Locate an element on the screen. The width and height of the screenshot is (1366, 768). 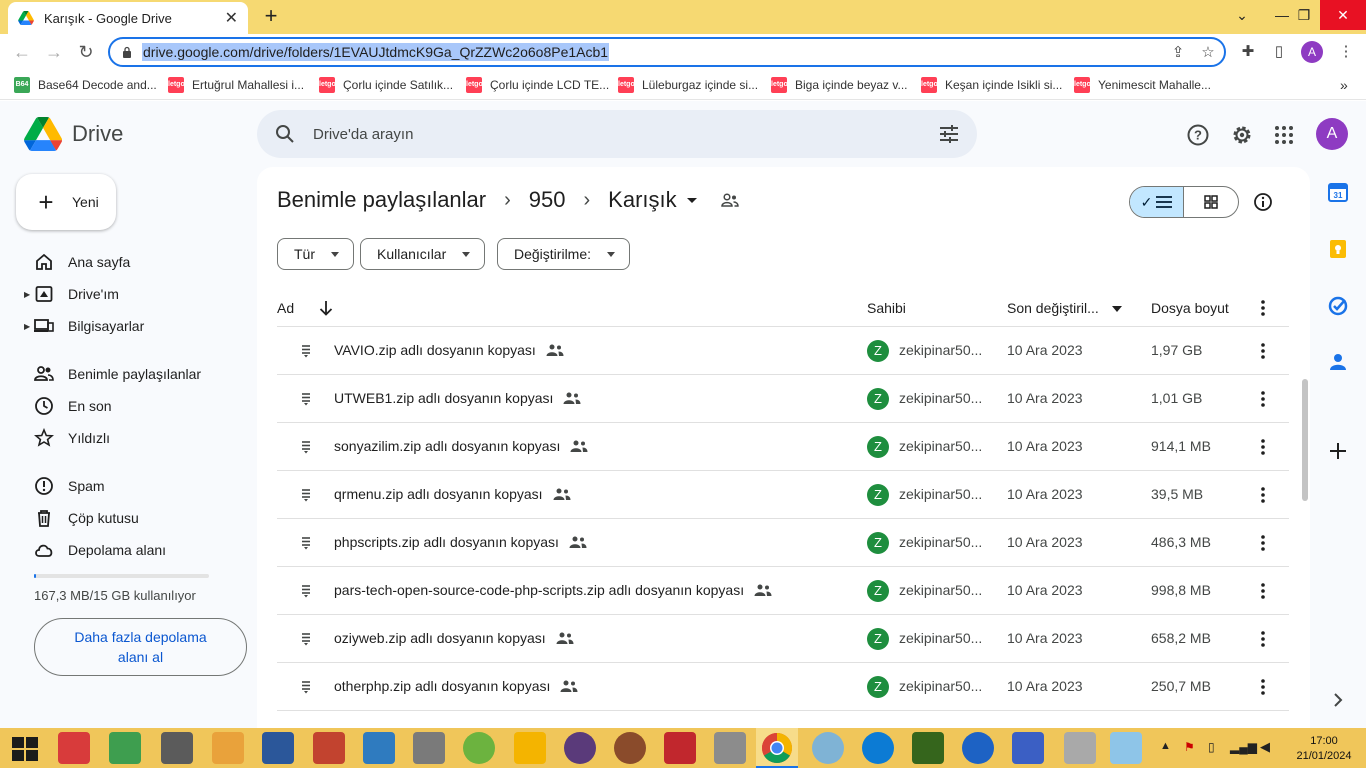
browser-profile-avatar: A is located at coordinates (1312, 52).